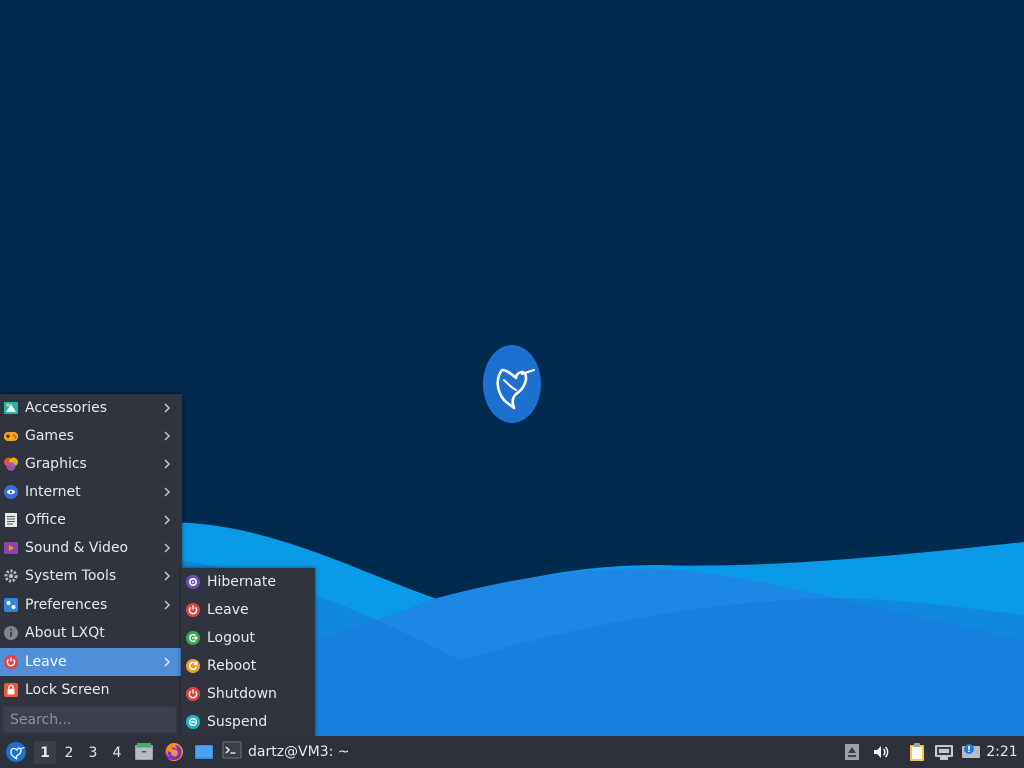 The width and height of the screenshot is (1024, 768). What do you see at coordinates (93, 752) in the screenshot?
I see `desktop-switch-3: 3` at bounding box center [93, 752].